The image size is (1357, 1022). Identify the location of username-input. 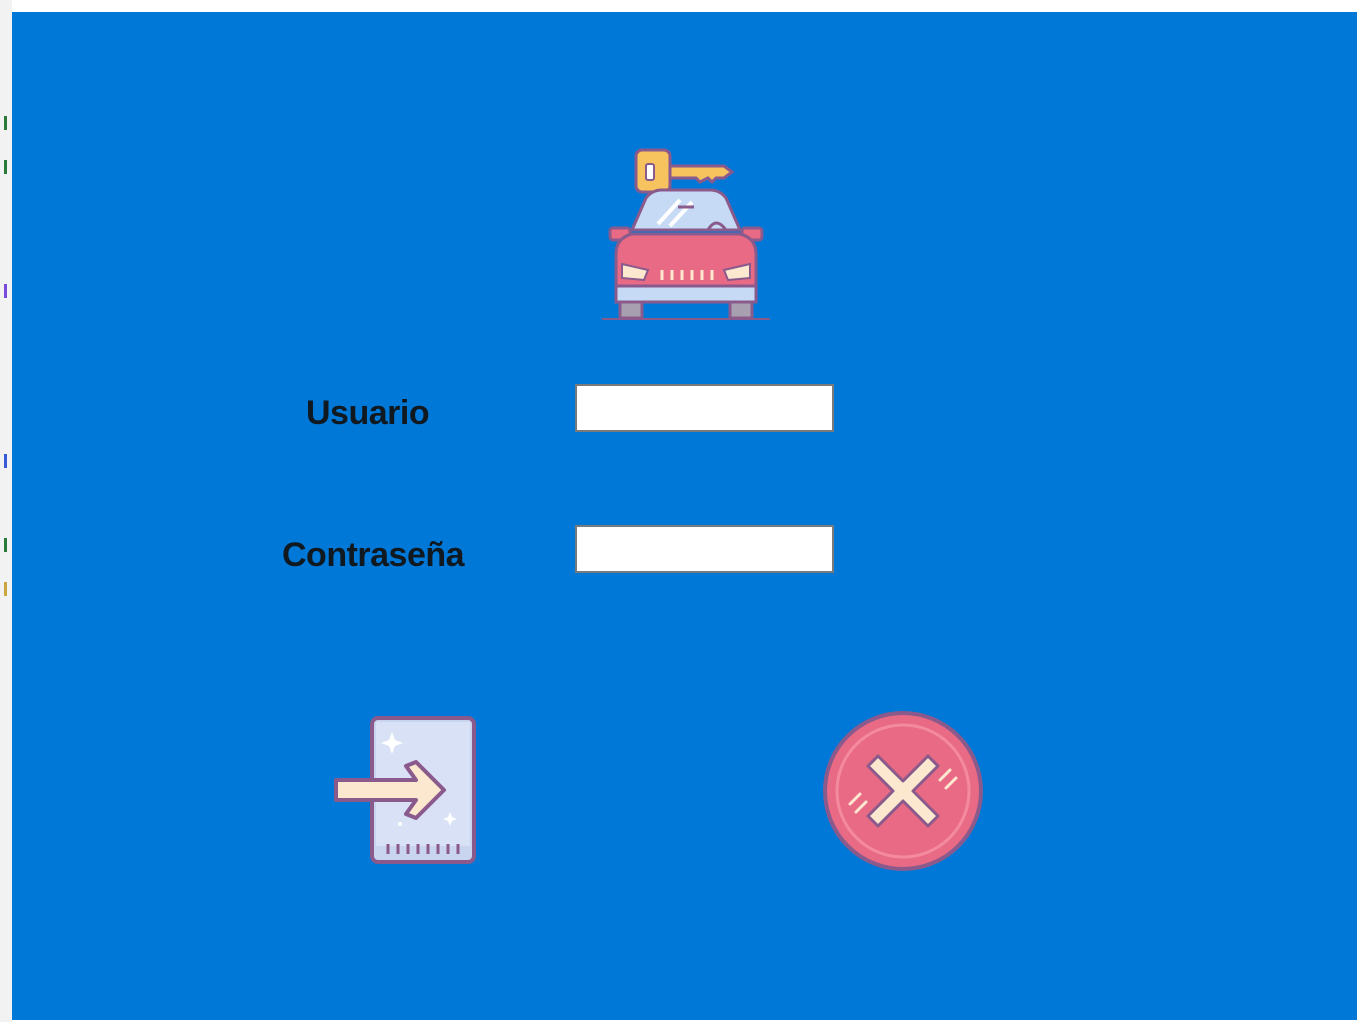
(704, 408).